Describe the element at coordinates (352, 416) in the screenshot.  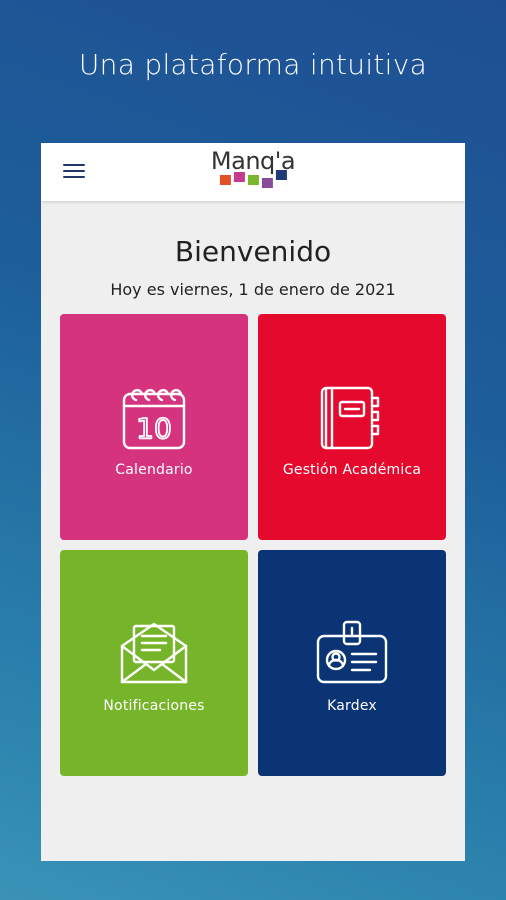
I see `book-icon` at that location.